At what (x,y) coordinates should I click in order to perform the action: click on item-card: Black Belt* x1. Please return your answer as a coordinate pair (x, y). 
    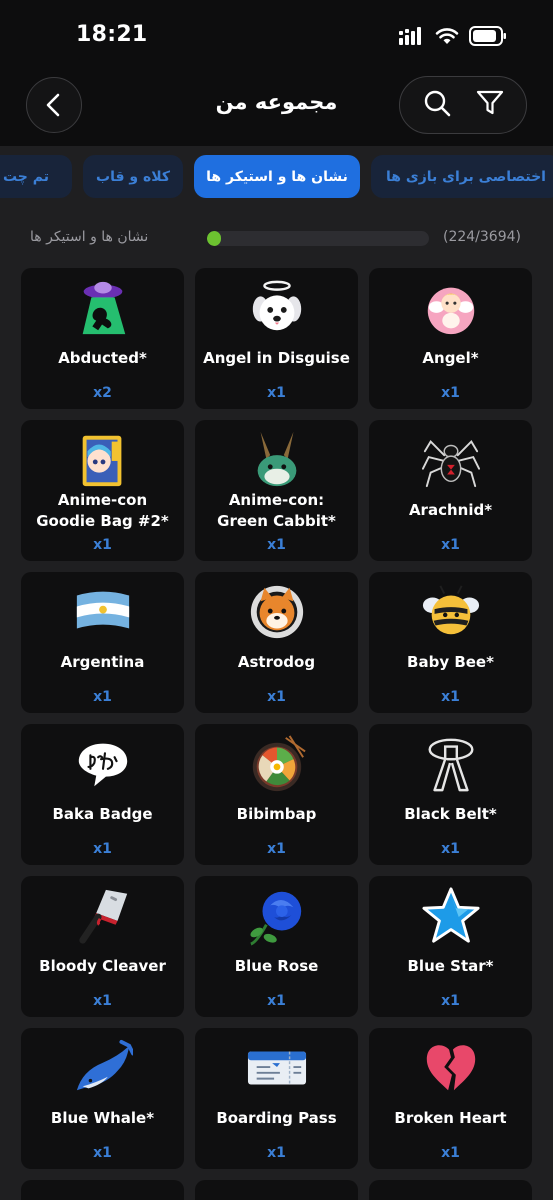
    Looking at the image, I should click on (450, 794).